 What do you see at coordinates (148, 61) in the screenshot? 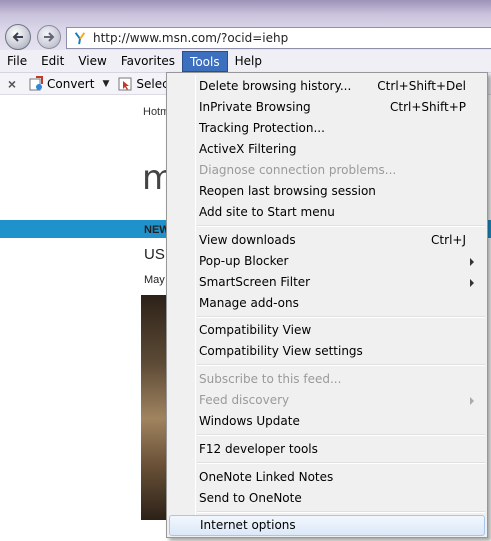
I see `menu-favorites: Favorites` at bounding box center [148, 61].